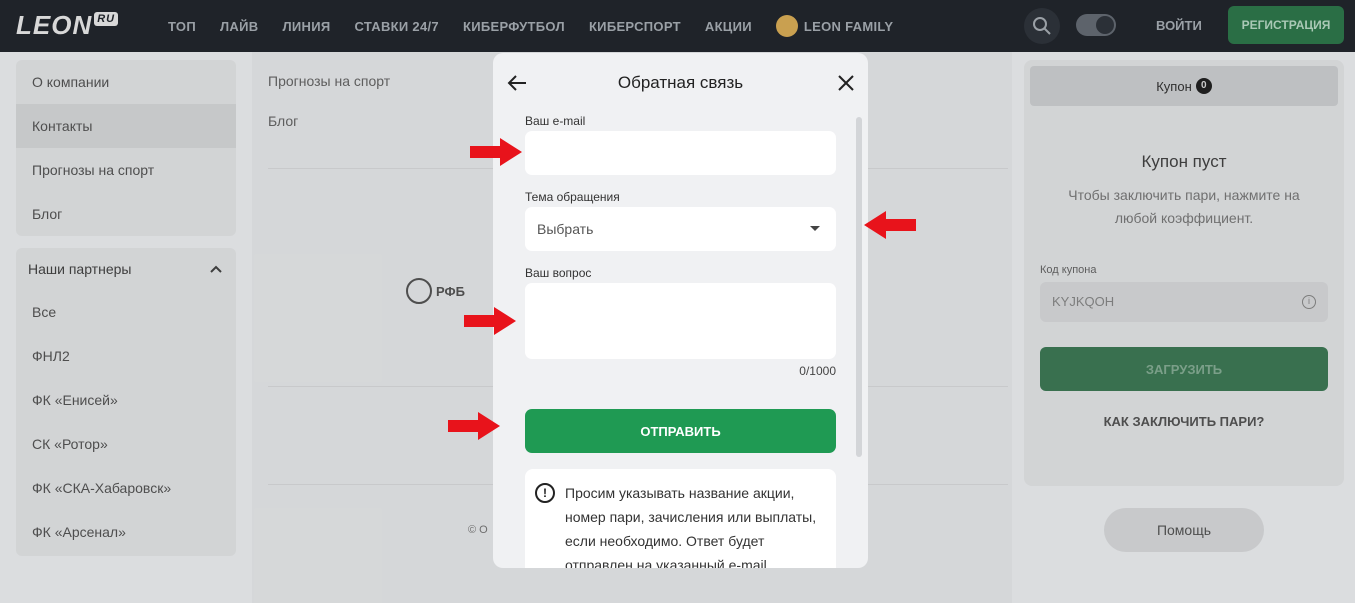 The width and height of the screenshot is (1355, 603). I want to click on nav-item-cyberfootball: КИБЕРФУТБОЛ, so click(514, 26).